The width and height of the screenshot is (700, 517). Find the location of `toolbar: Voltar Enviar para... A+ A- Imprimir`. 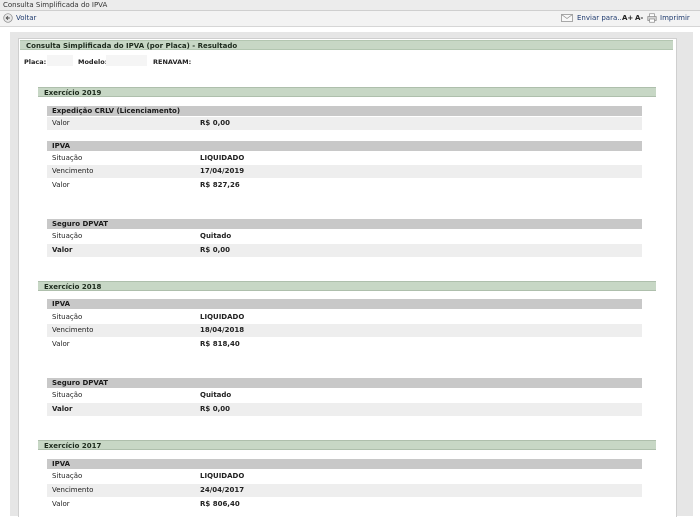

toolbar: Voltar Enviar para... A+ A- Imprimir is located at coordinates (350, 19).